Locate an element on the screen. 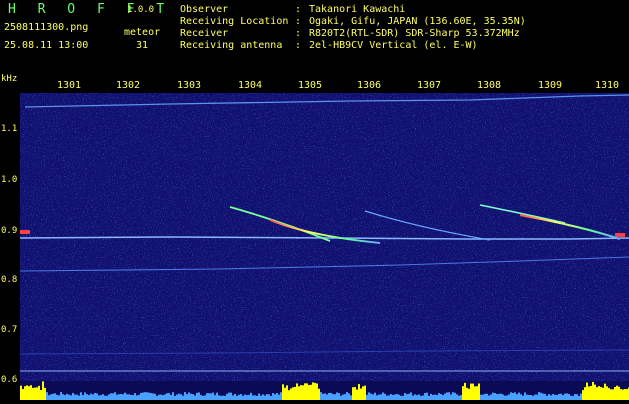  y-tick-label: 1.0 is located at coordinates (9, 180).